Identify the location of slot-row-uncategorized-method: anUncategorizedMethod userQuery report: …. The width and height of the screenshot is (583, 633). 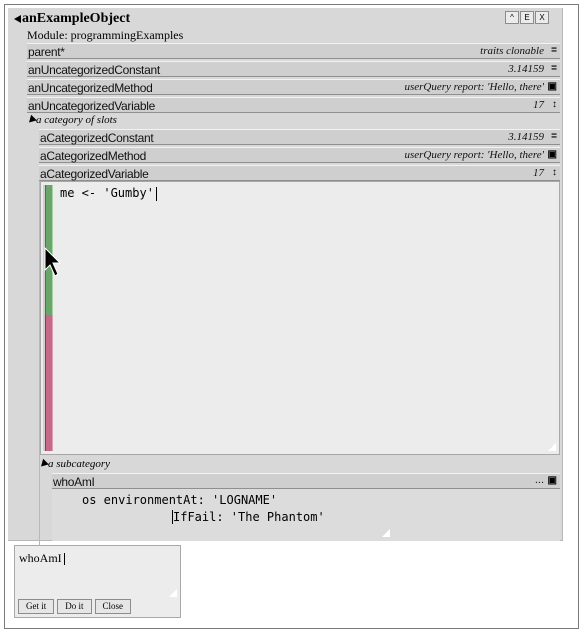
(293, 87).